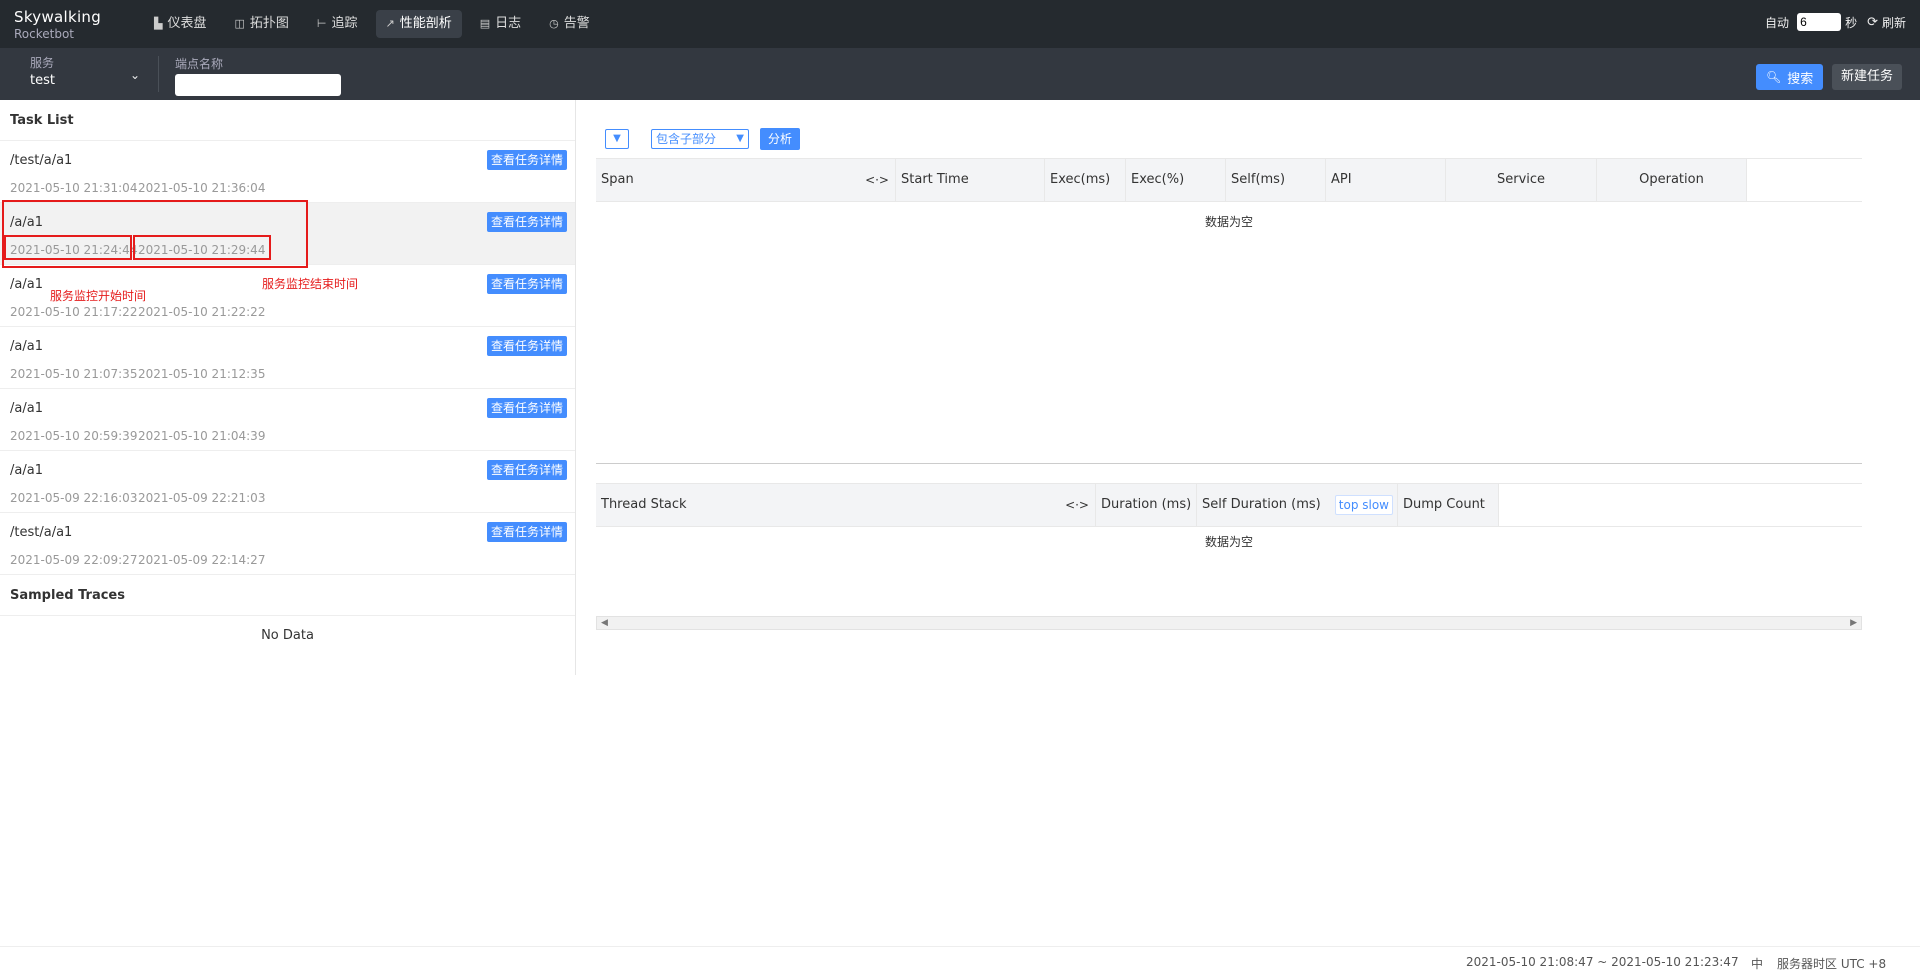 The width and height of the screenshot is (1920, 977). I want to click on dashboard-icon: ▙, so click(158, 23).